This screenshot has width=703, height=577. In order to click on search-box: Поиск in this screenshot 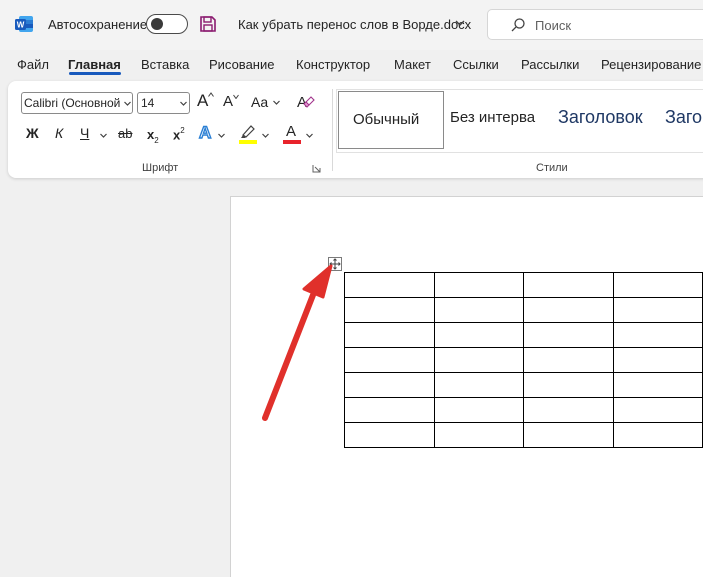, I will do `click(595, 24)`.